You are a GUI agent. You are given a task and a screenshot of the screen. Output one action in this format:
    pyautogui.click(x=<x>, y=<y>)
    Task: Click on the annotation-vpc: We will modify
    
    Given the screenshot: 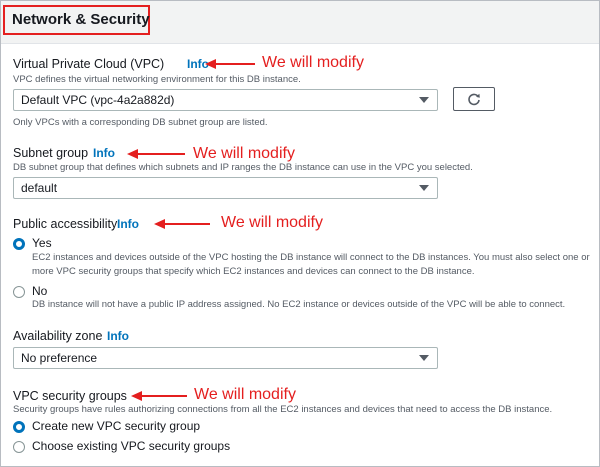 What is the action you would take?
    pyautogui.click(x=313, y=62)
    